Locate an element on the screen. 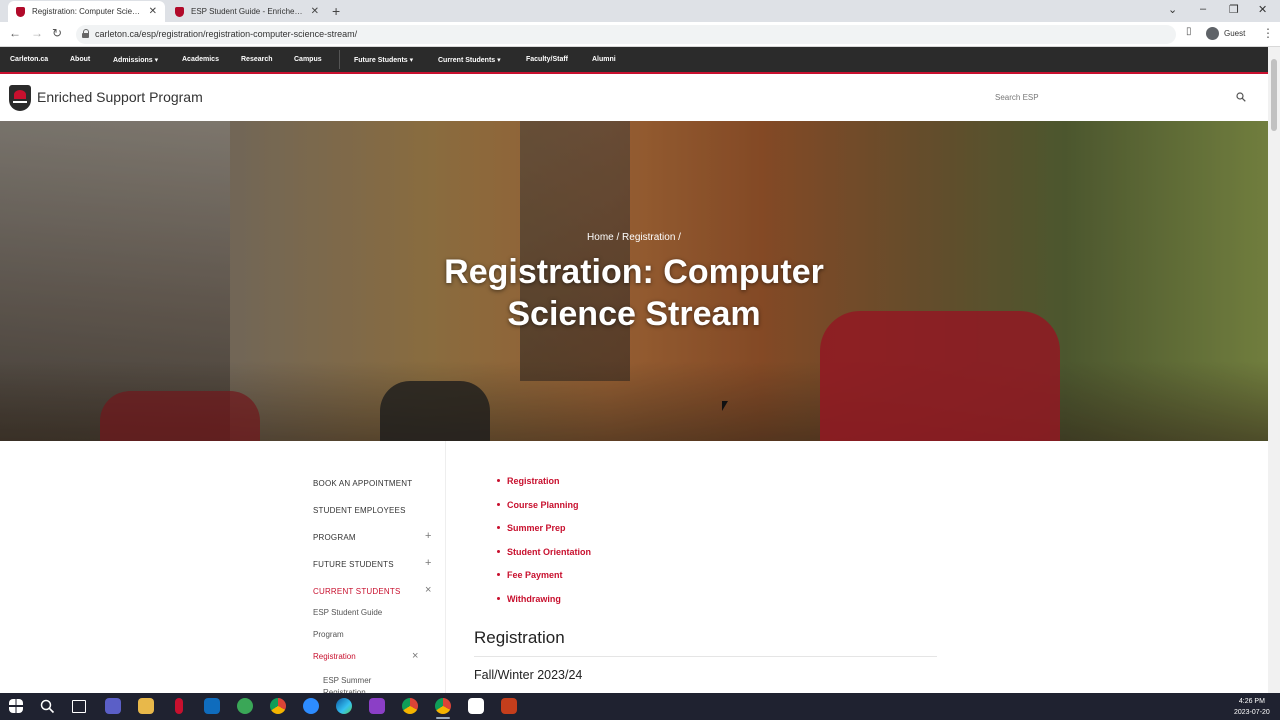 The width and height of the screenshot is (1280, 720). side-panel-icon: ▯ is located at coordinates (1189, 31).